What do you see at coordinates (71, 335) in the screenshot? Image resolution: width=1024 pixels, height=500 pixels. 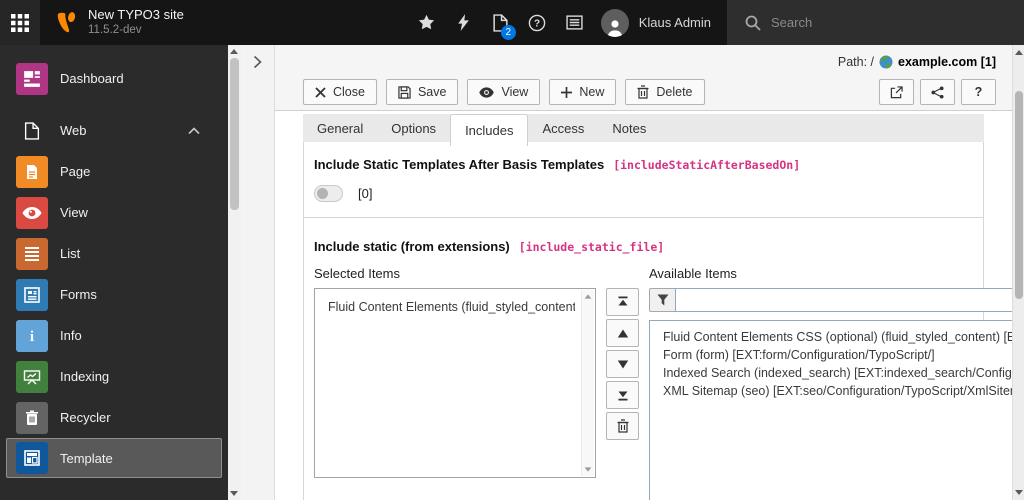 I see `sidebar-item-label: Info` at bounding box center [71, 335].